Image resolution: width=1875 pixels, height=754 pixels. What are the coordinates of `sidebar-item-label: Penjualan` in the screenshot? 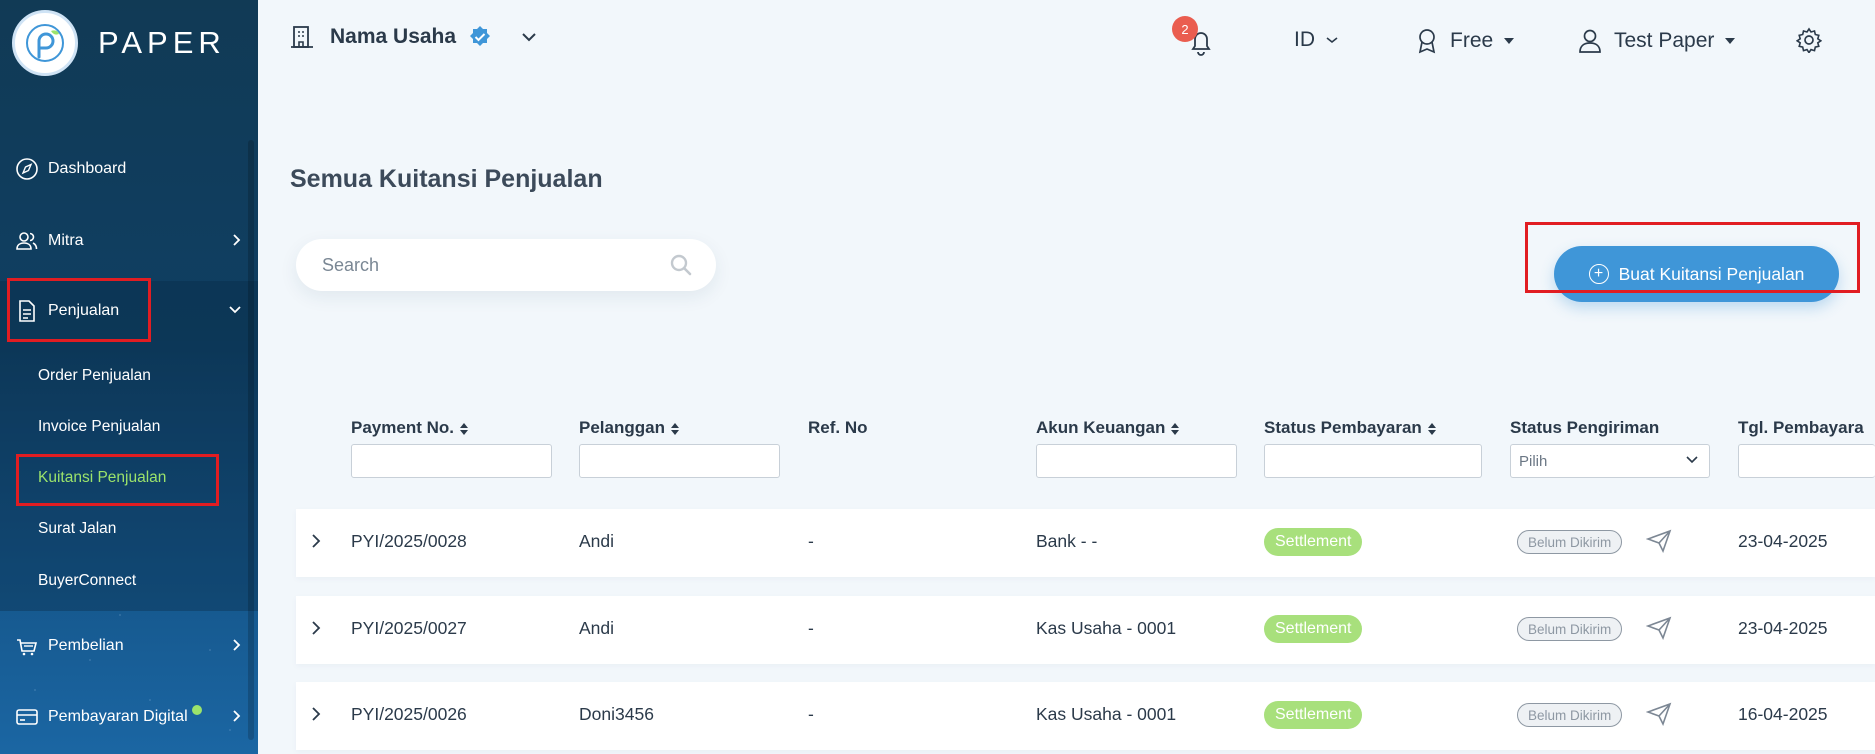 It's located at (84, 310).